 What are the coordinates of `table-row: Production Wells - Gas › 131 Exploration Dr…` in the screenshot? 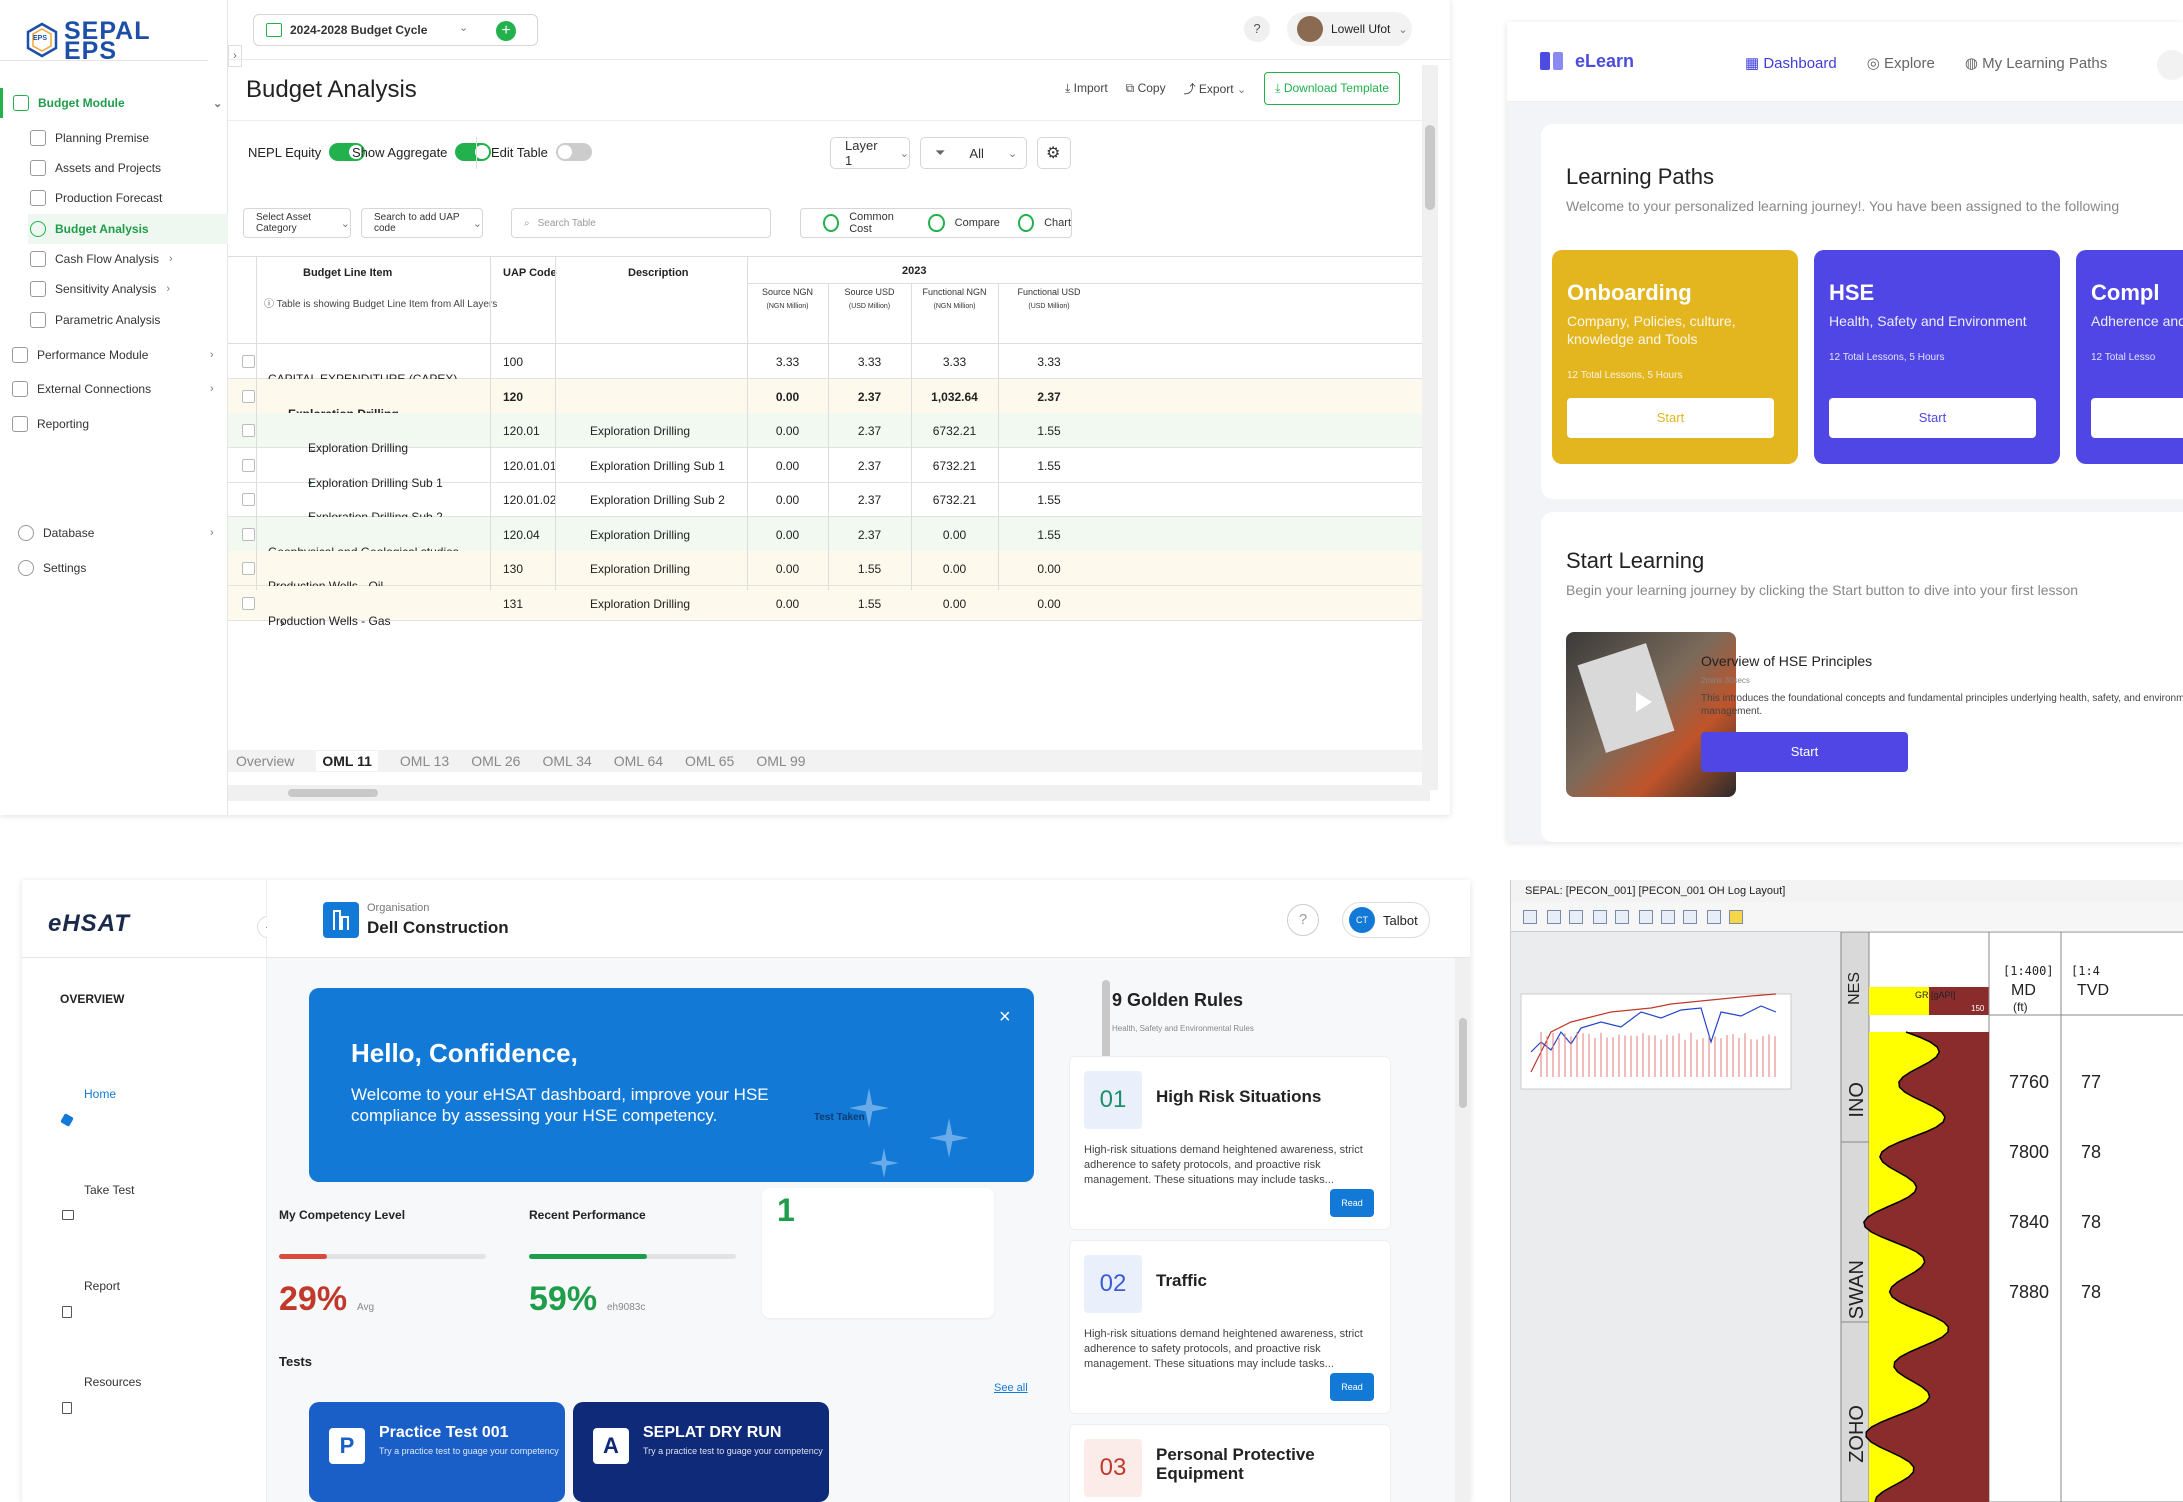 It's located at (829, 603).